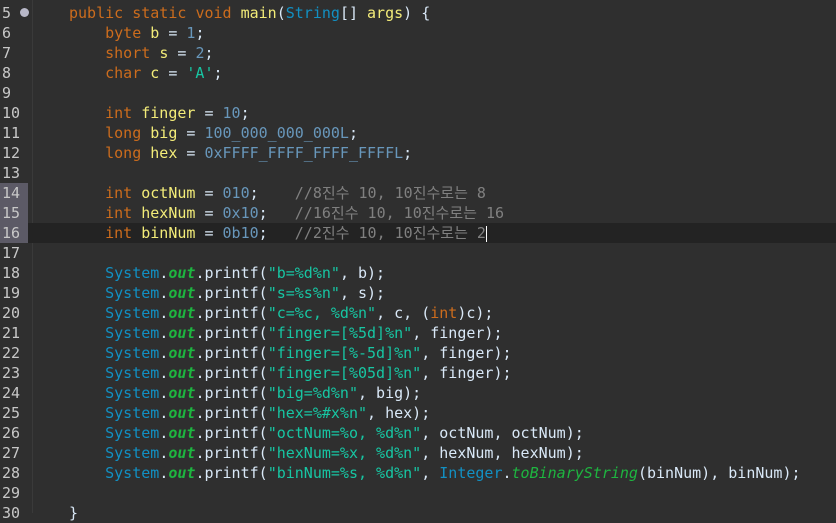  I want to click on code-line: 14 int octNum = 010; //8진수 10, 10진수로는 8, so click(418, 193).